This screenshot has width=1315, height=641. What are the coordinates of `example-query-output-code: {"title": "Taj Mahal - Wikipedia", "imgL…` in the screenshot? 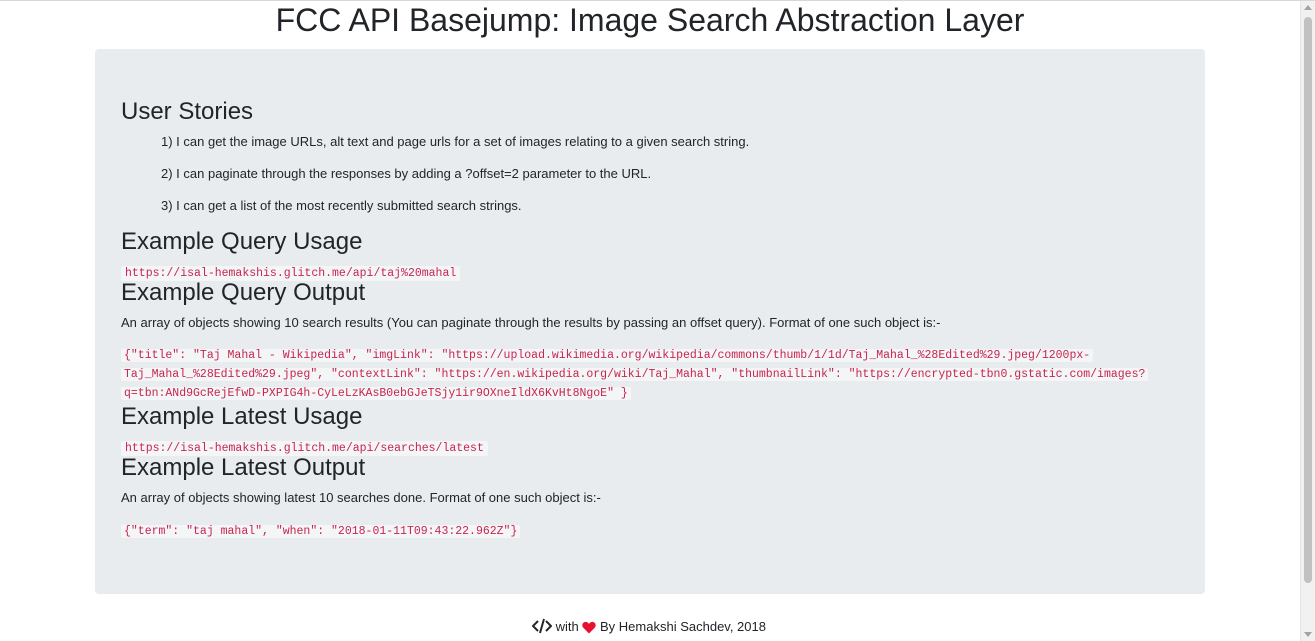 It's located at (650, 374).